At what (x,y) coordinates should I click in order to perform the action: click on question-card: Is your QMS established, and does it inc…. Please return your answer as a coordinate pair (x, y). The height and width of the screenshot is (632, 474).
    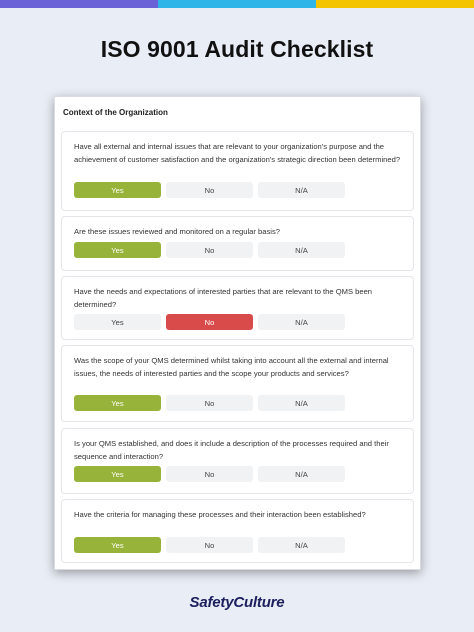
    Looking at the image, I should click on (237, 461).